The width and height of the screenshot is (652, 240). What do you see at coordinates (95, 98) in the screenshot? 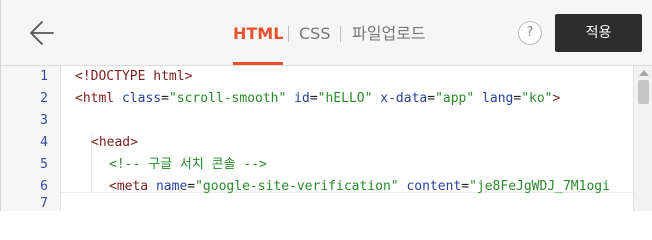
I see `tag-token: <html` at bounding box center [95, 98].